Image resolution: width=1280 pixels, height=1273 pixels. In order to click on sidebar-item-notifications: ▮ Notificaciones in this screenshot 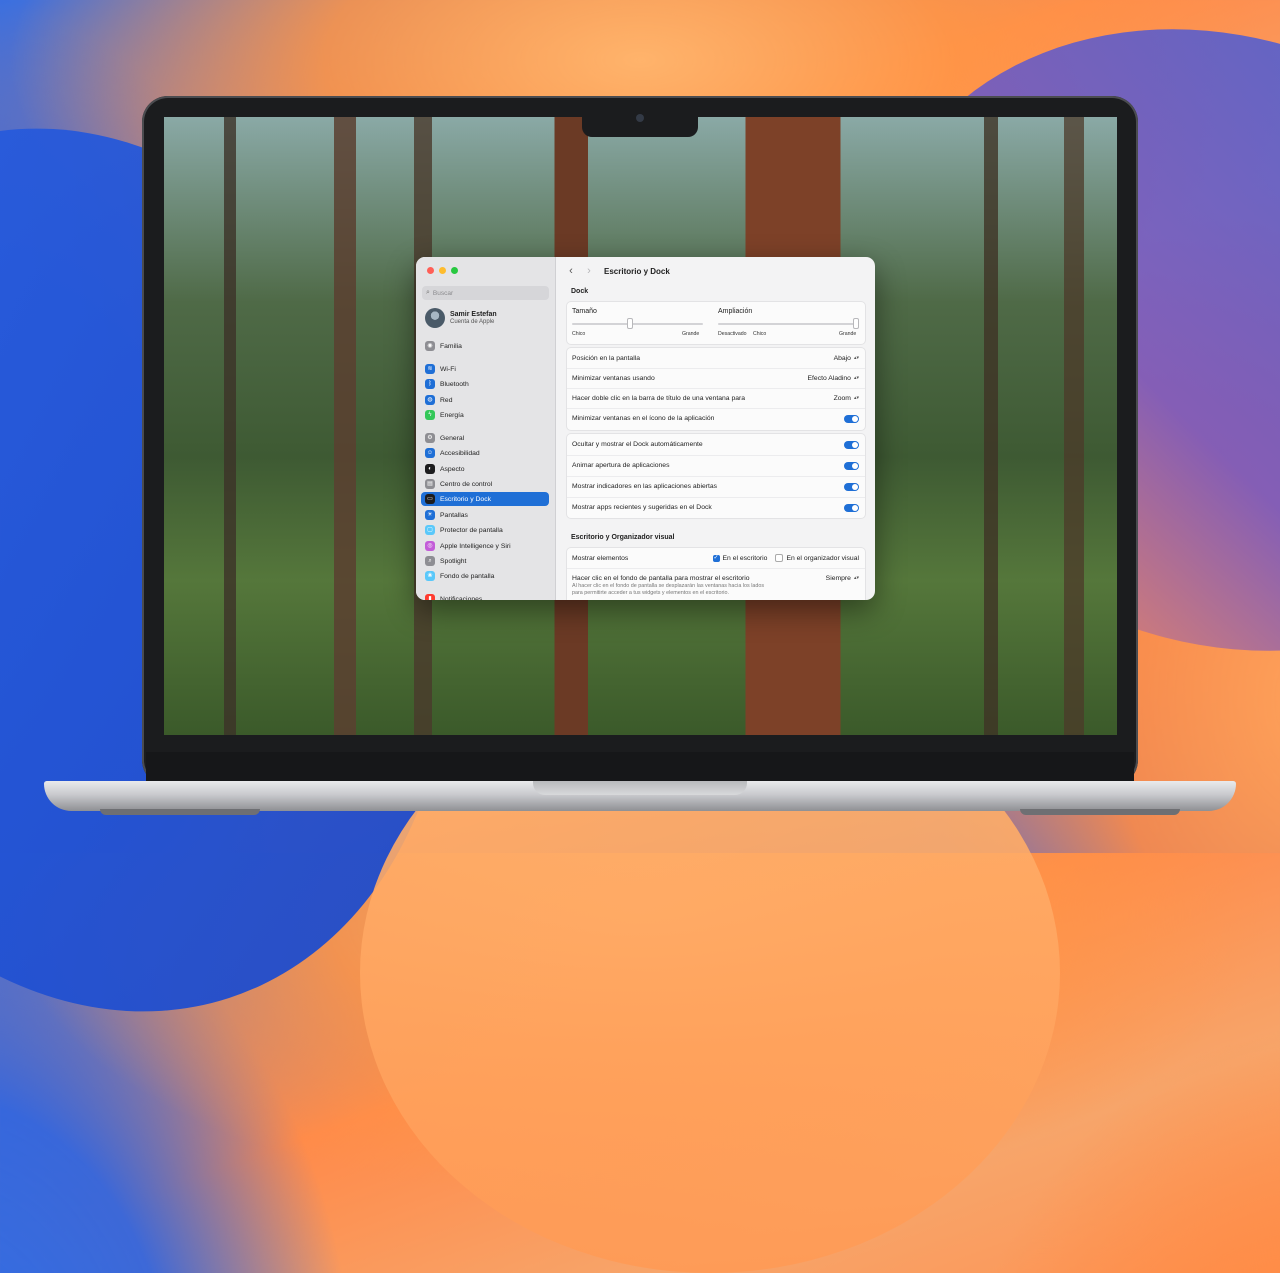, I will do `click(485, 596)`.